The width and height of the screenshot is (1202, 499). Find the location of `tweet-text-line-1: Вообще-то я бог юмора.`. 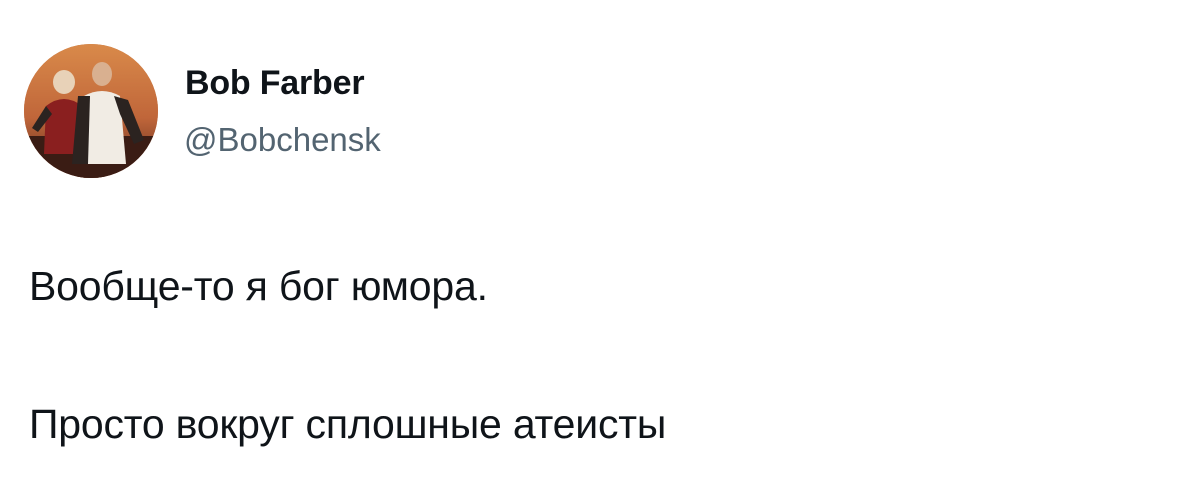

tweet-text-line-1: Вообще-то я бог юмора. is located at coordinates (258, 286).